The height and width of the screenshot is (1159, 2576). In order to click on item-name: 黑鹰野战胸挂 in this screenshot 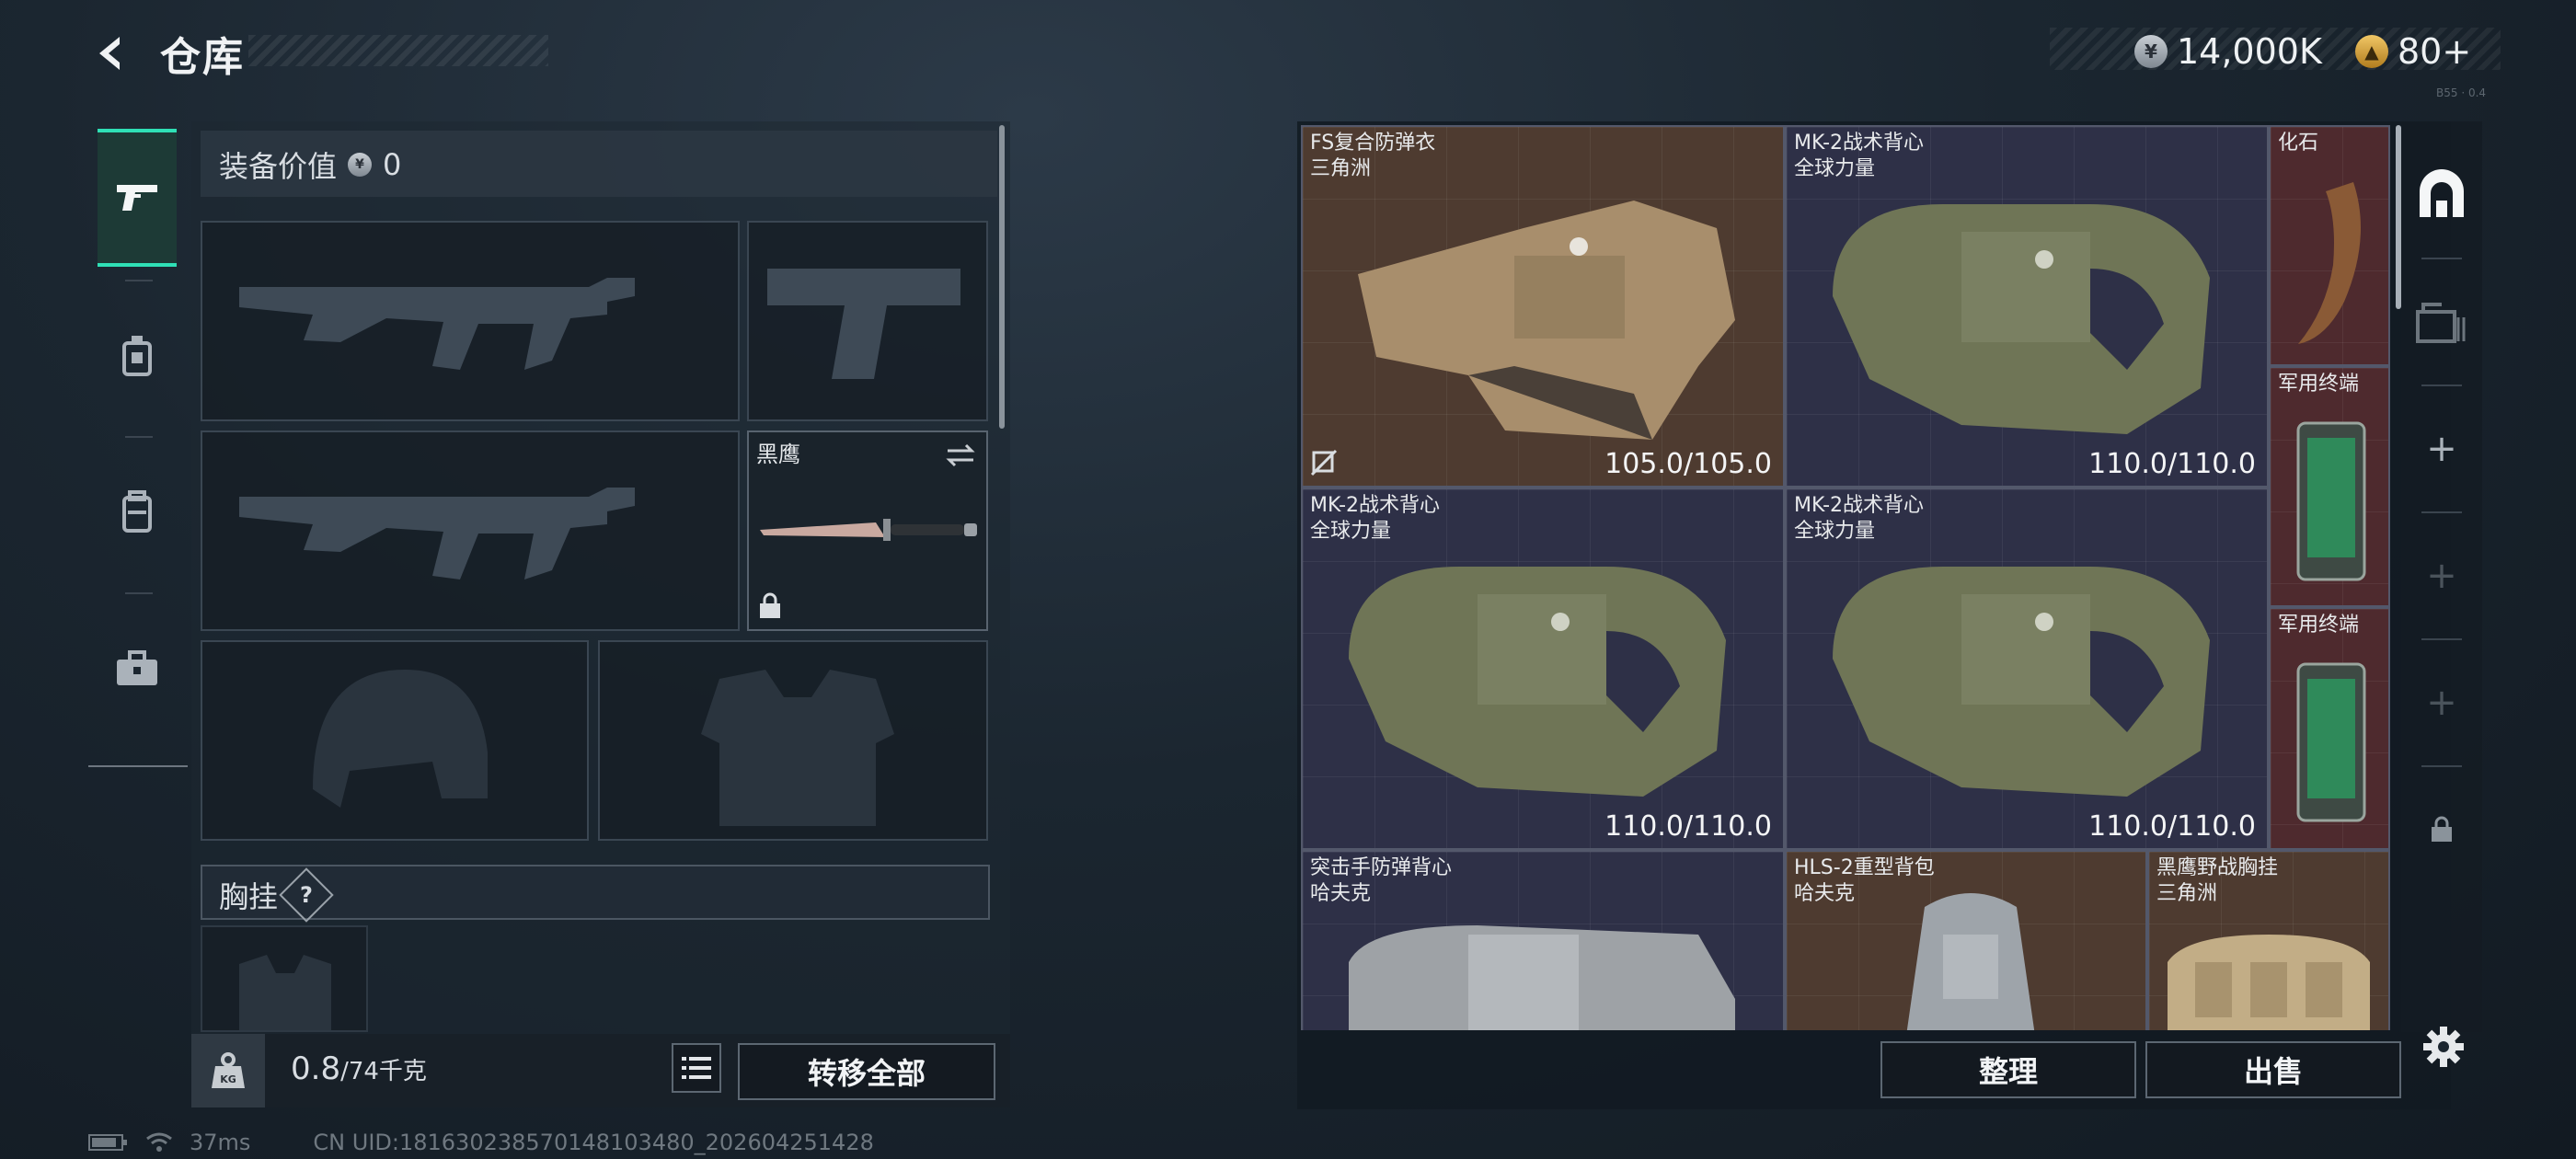, I will do `click(2217, 867)`.